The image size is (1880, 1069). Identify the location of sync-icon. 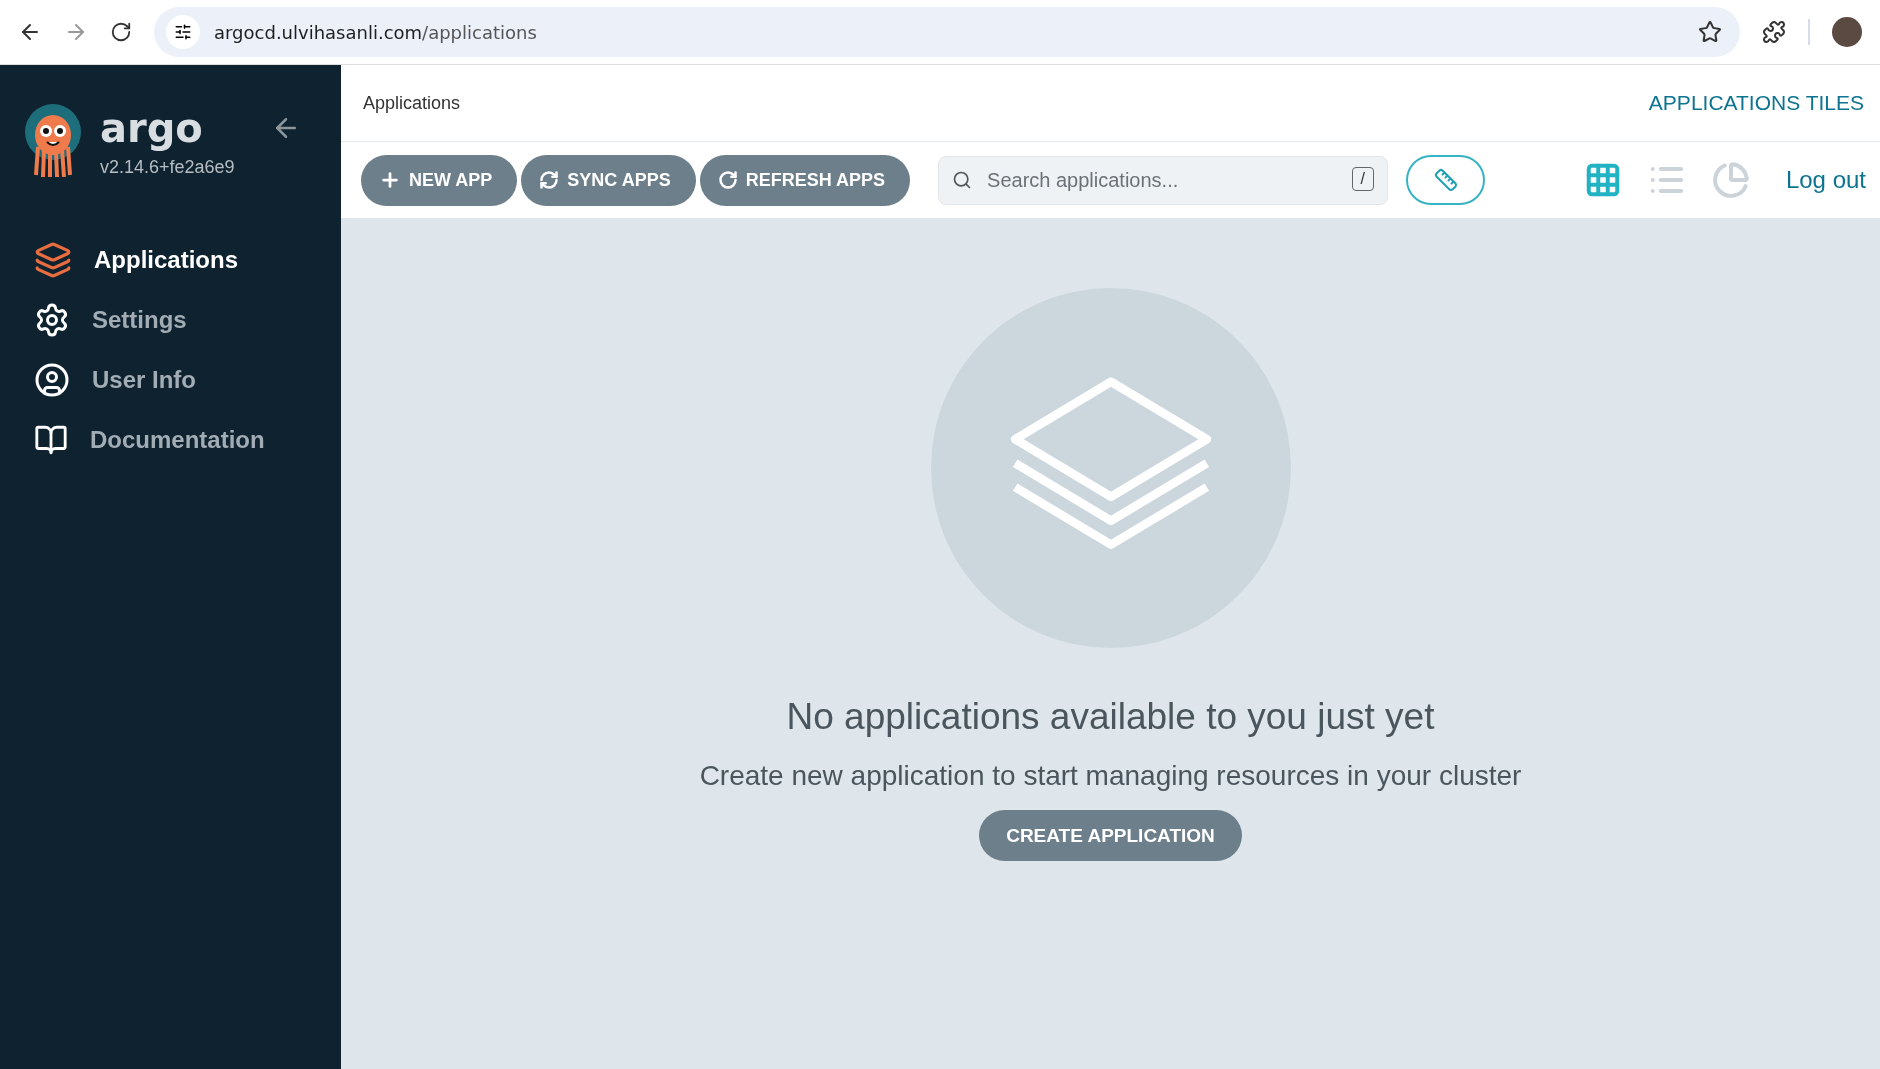
(549, 180).